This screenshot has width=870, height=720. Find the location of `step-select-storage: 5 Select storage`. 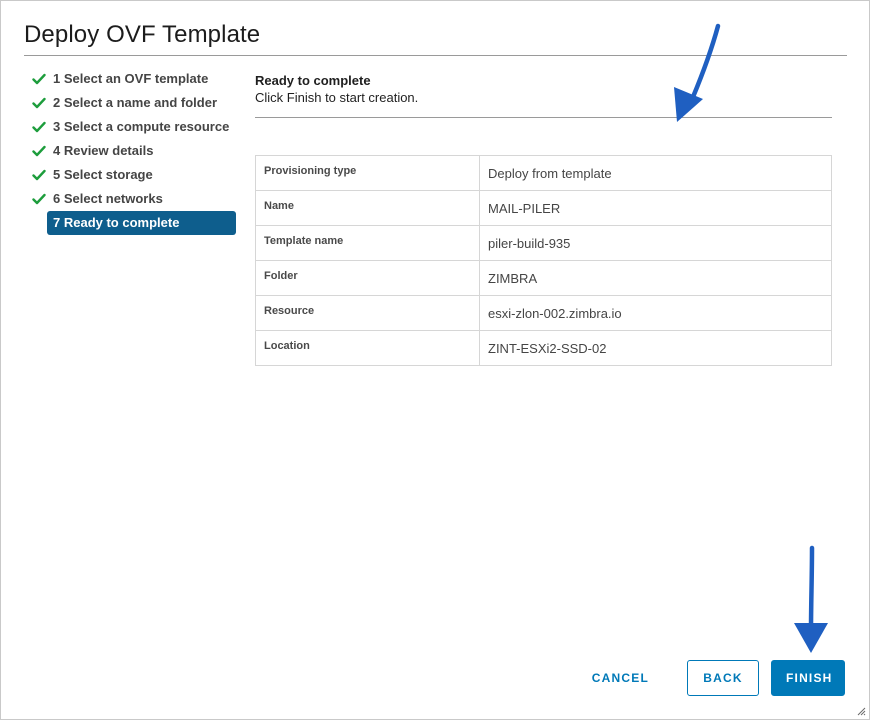

step-select-storage: 5 Select storage is located at coordinates (134, 175).